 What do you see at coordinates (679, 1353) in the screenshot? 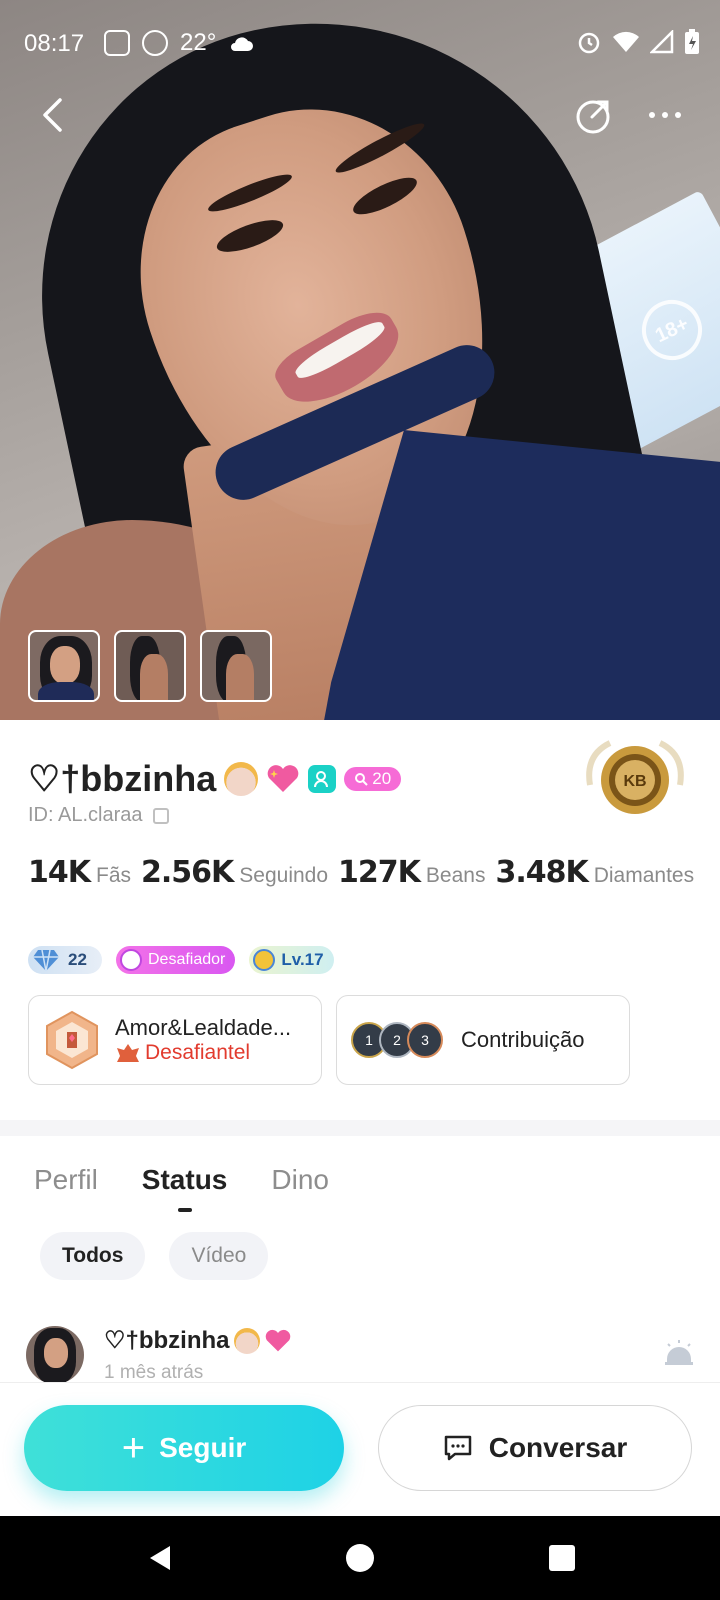
I see `notification-bell-icon` at bounding box center [679, 1353].